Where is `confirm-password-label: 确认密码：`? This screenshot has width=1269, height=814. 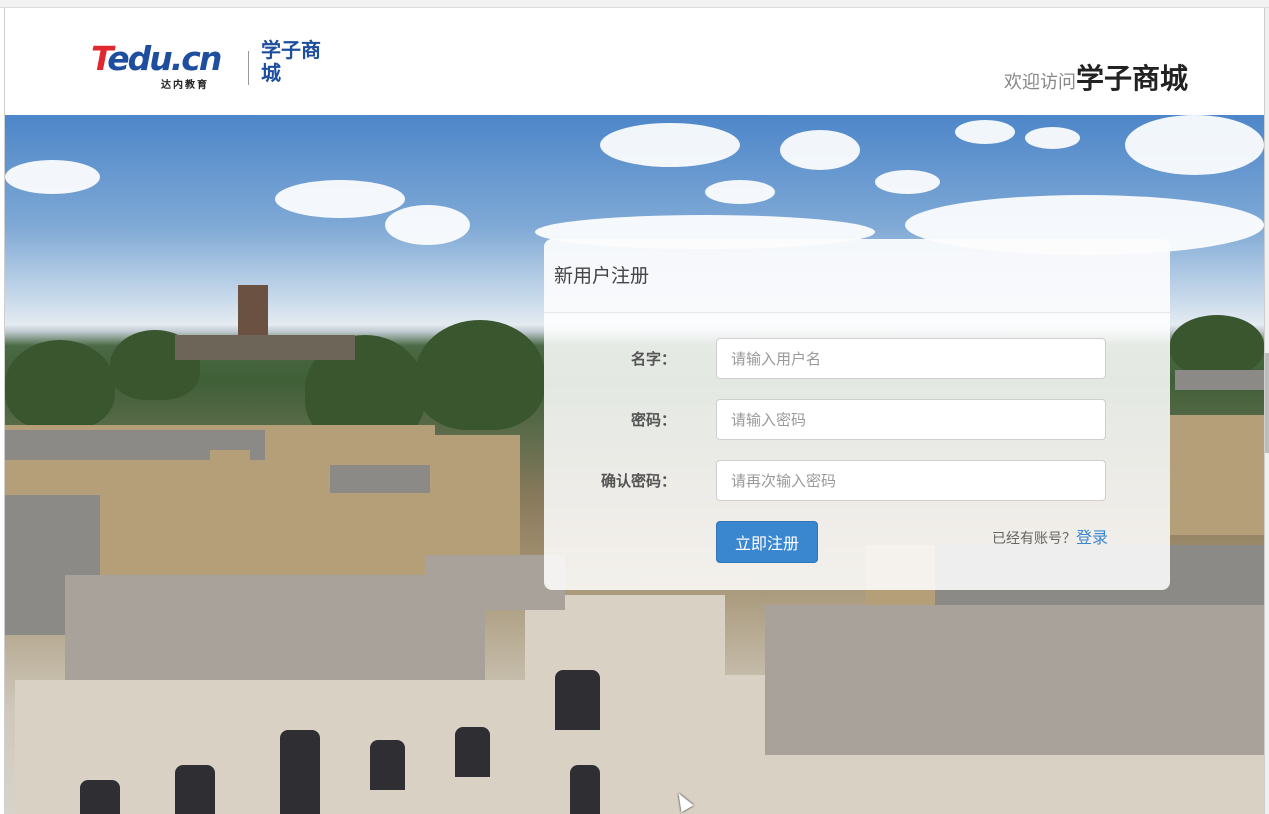 confirm-password-label: 确认密码： is located at coordinates (638, 481).